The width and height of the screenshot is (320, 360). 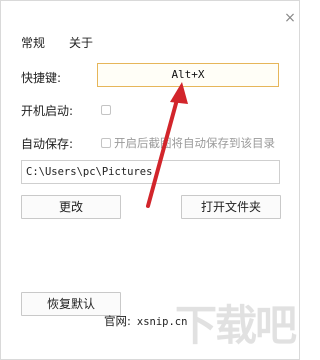 What do you see at coordinates (194, 143) in the screenshot?
I see `autosave-option-text: 开启后截图将自动保存到该目录` at bounding box center [194, 143].